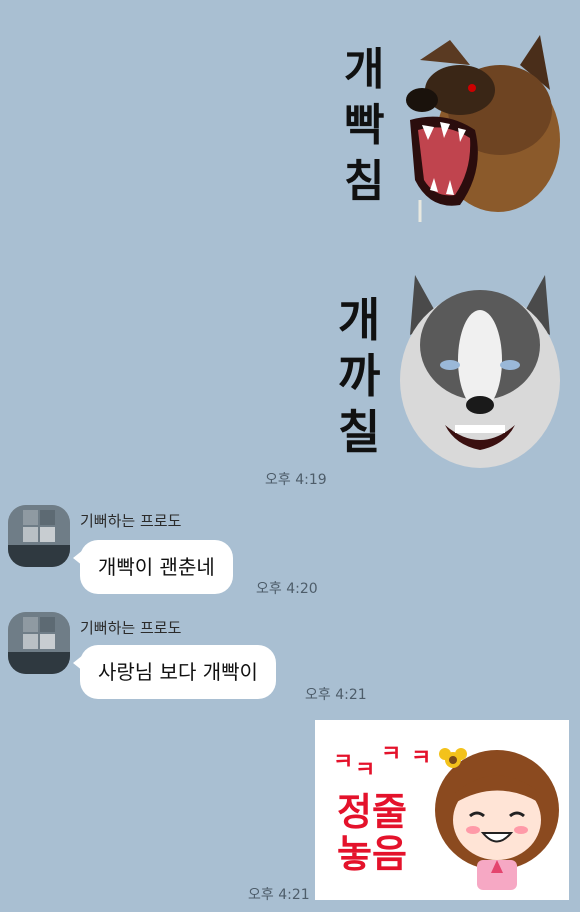  Describe the element at coordinates (153, 567) in the screenshot. I see `message-bubble: 개빡이 괜춘네` at that location.